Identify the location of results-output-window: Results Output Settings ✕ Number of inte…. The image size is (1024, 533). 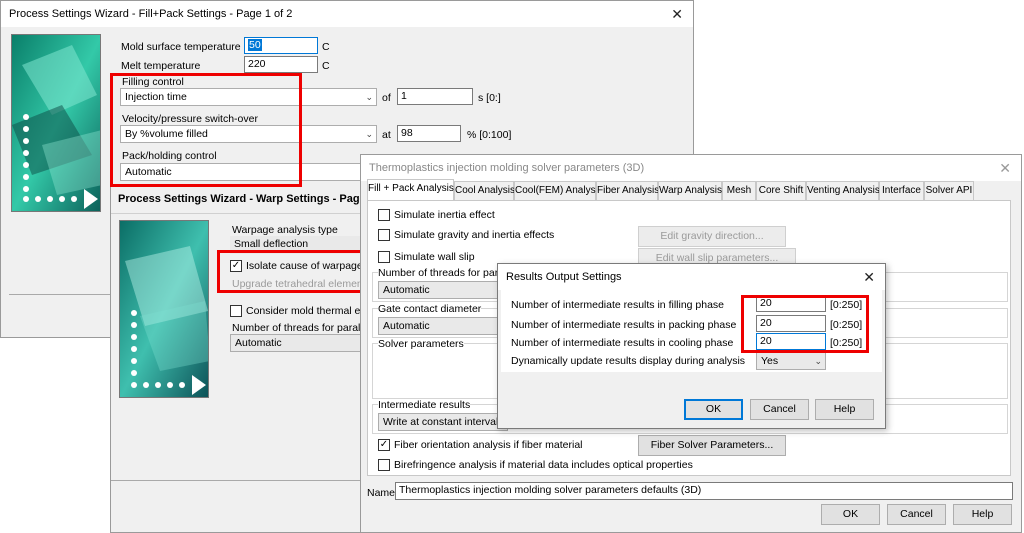
(691, 346).